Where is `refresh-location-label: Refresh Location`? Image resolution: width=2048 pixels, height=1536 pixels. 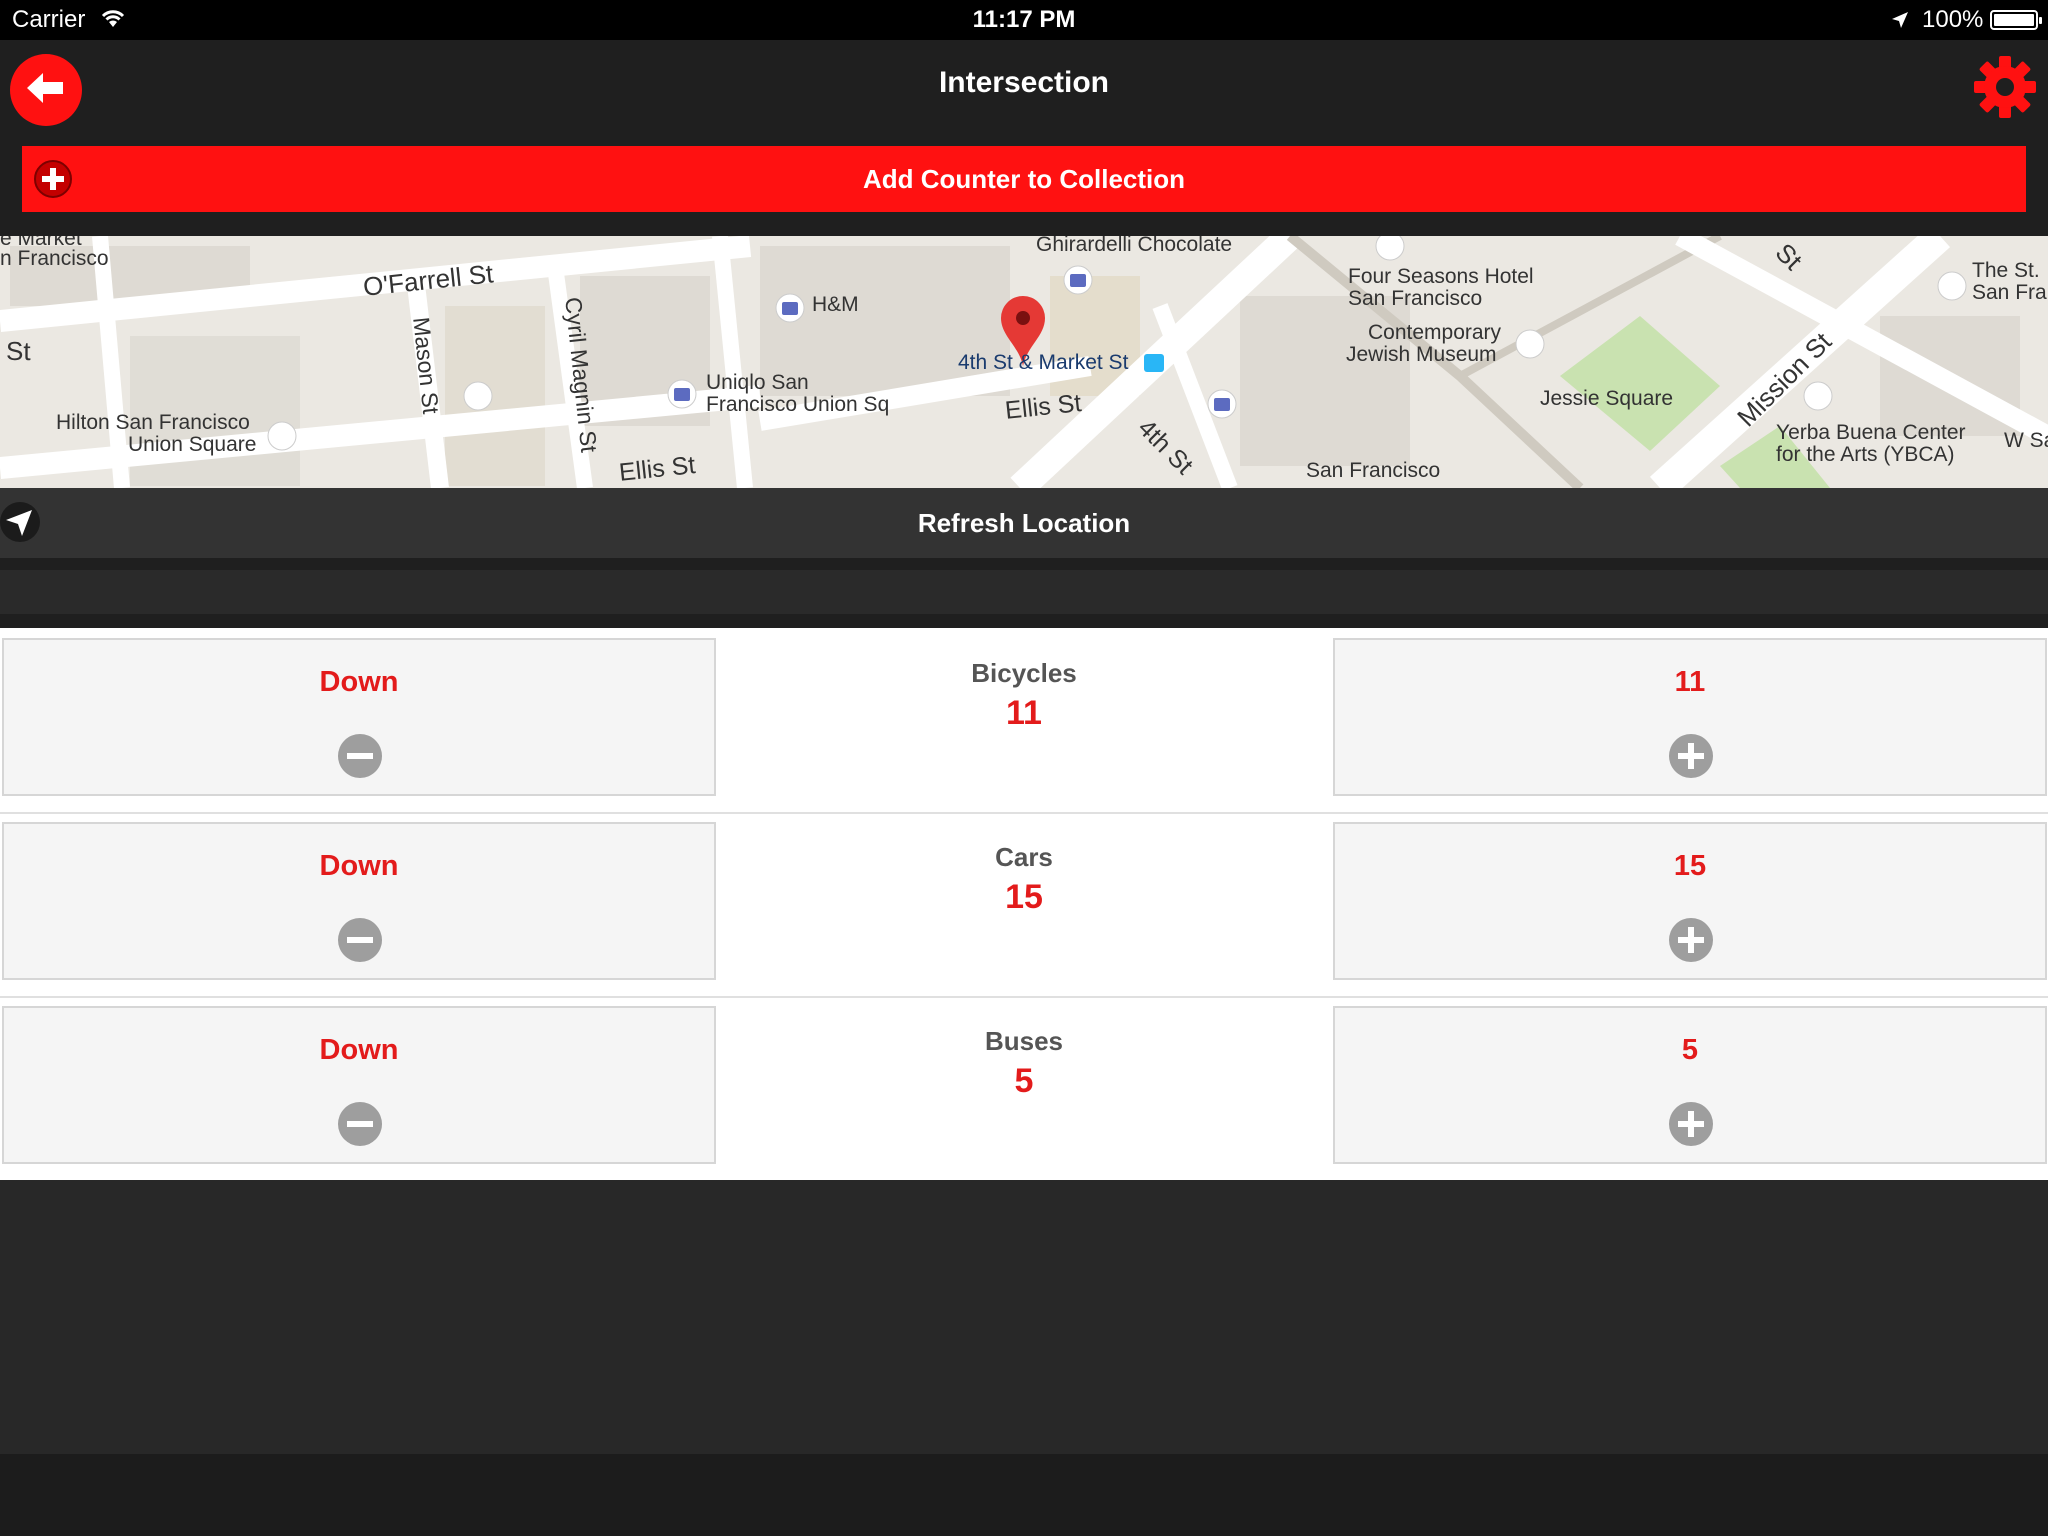
refresh-location-label: Refresh Location is located at coordinates (1024, 523).